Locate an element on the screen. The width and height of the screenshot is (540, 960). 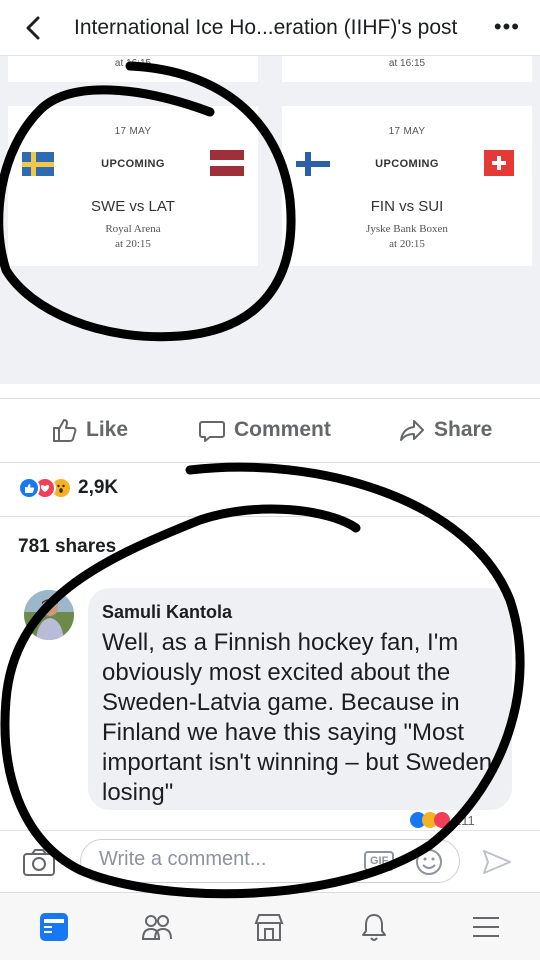
marketplace-icon is located at coordinates (269, 927).